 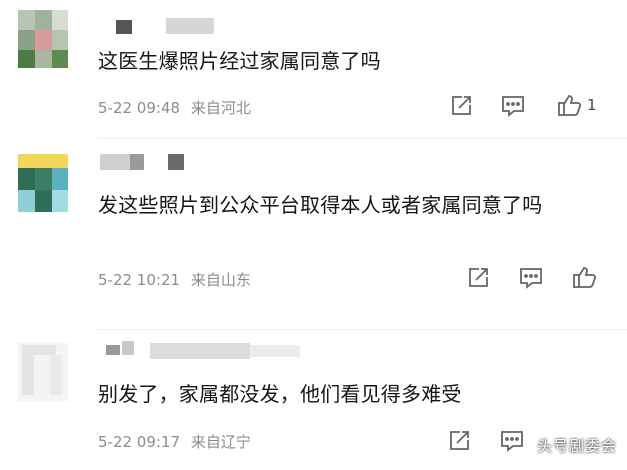 What do you see at coordinates (576, 446) in the screenshot?
I see `watermark: 头号剧委会` at bounding box center [576, 446].